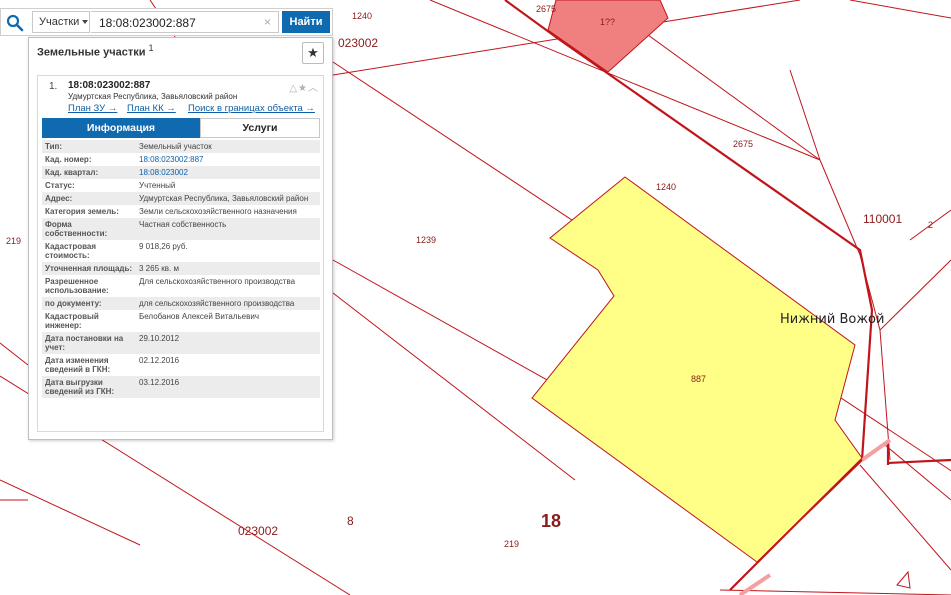 The width and height of the screenshot is (951, 595). Describe the element at coordinates (89, 146) in the screenshot. I see `attribute-key: Тип:` at that location.